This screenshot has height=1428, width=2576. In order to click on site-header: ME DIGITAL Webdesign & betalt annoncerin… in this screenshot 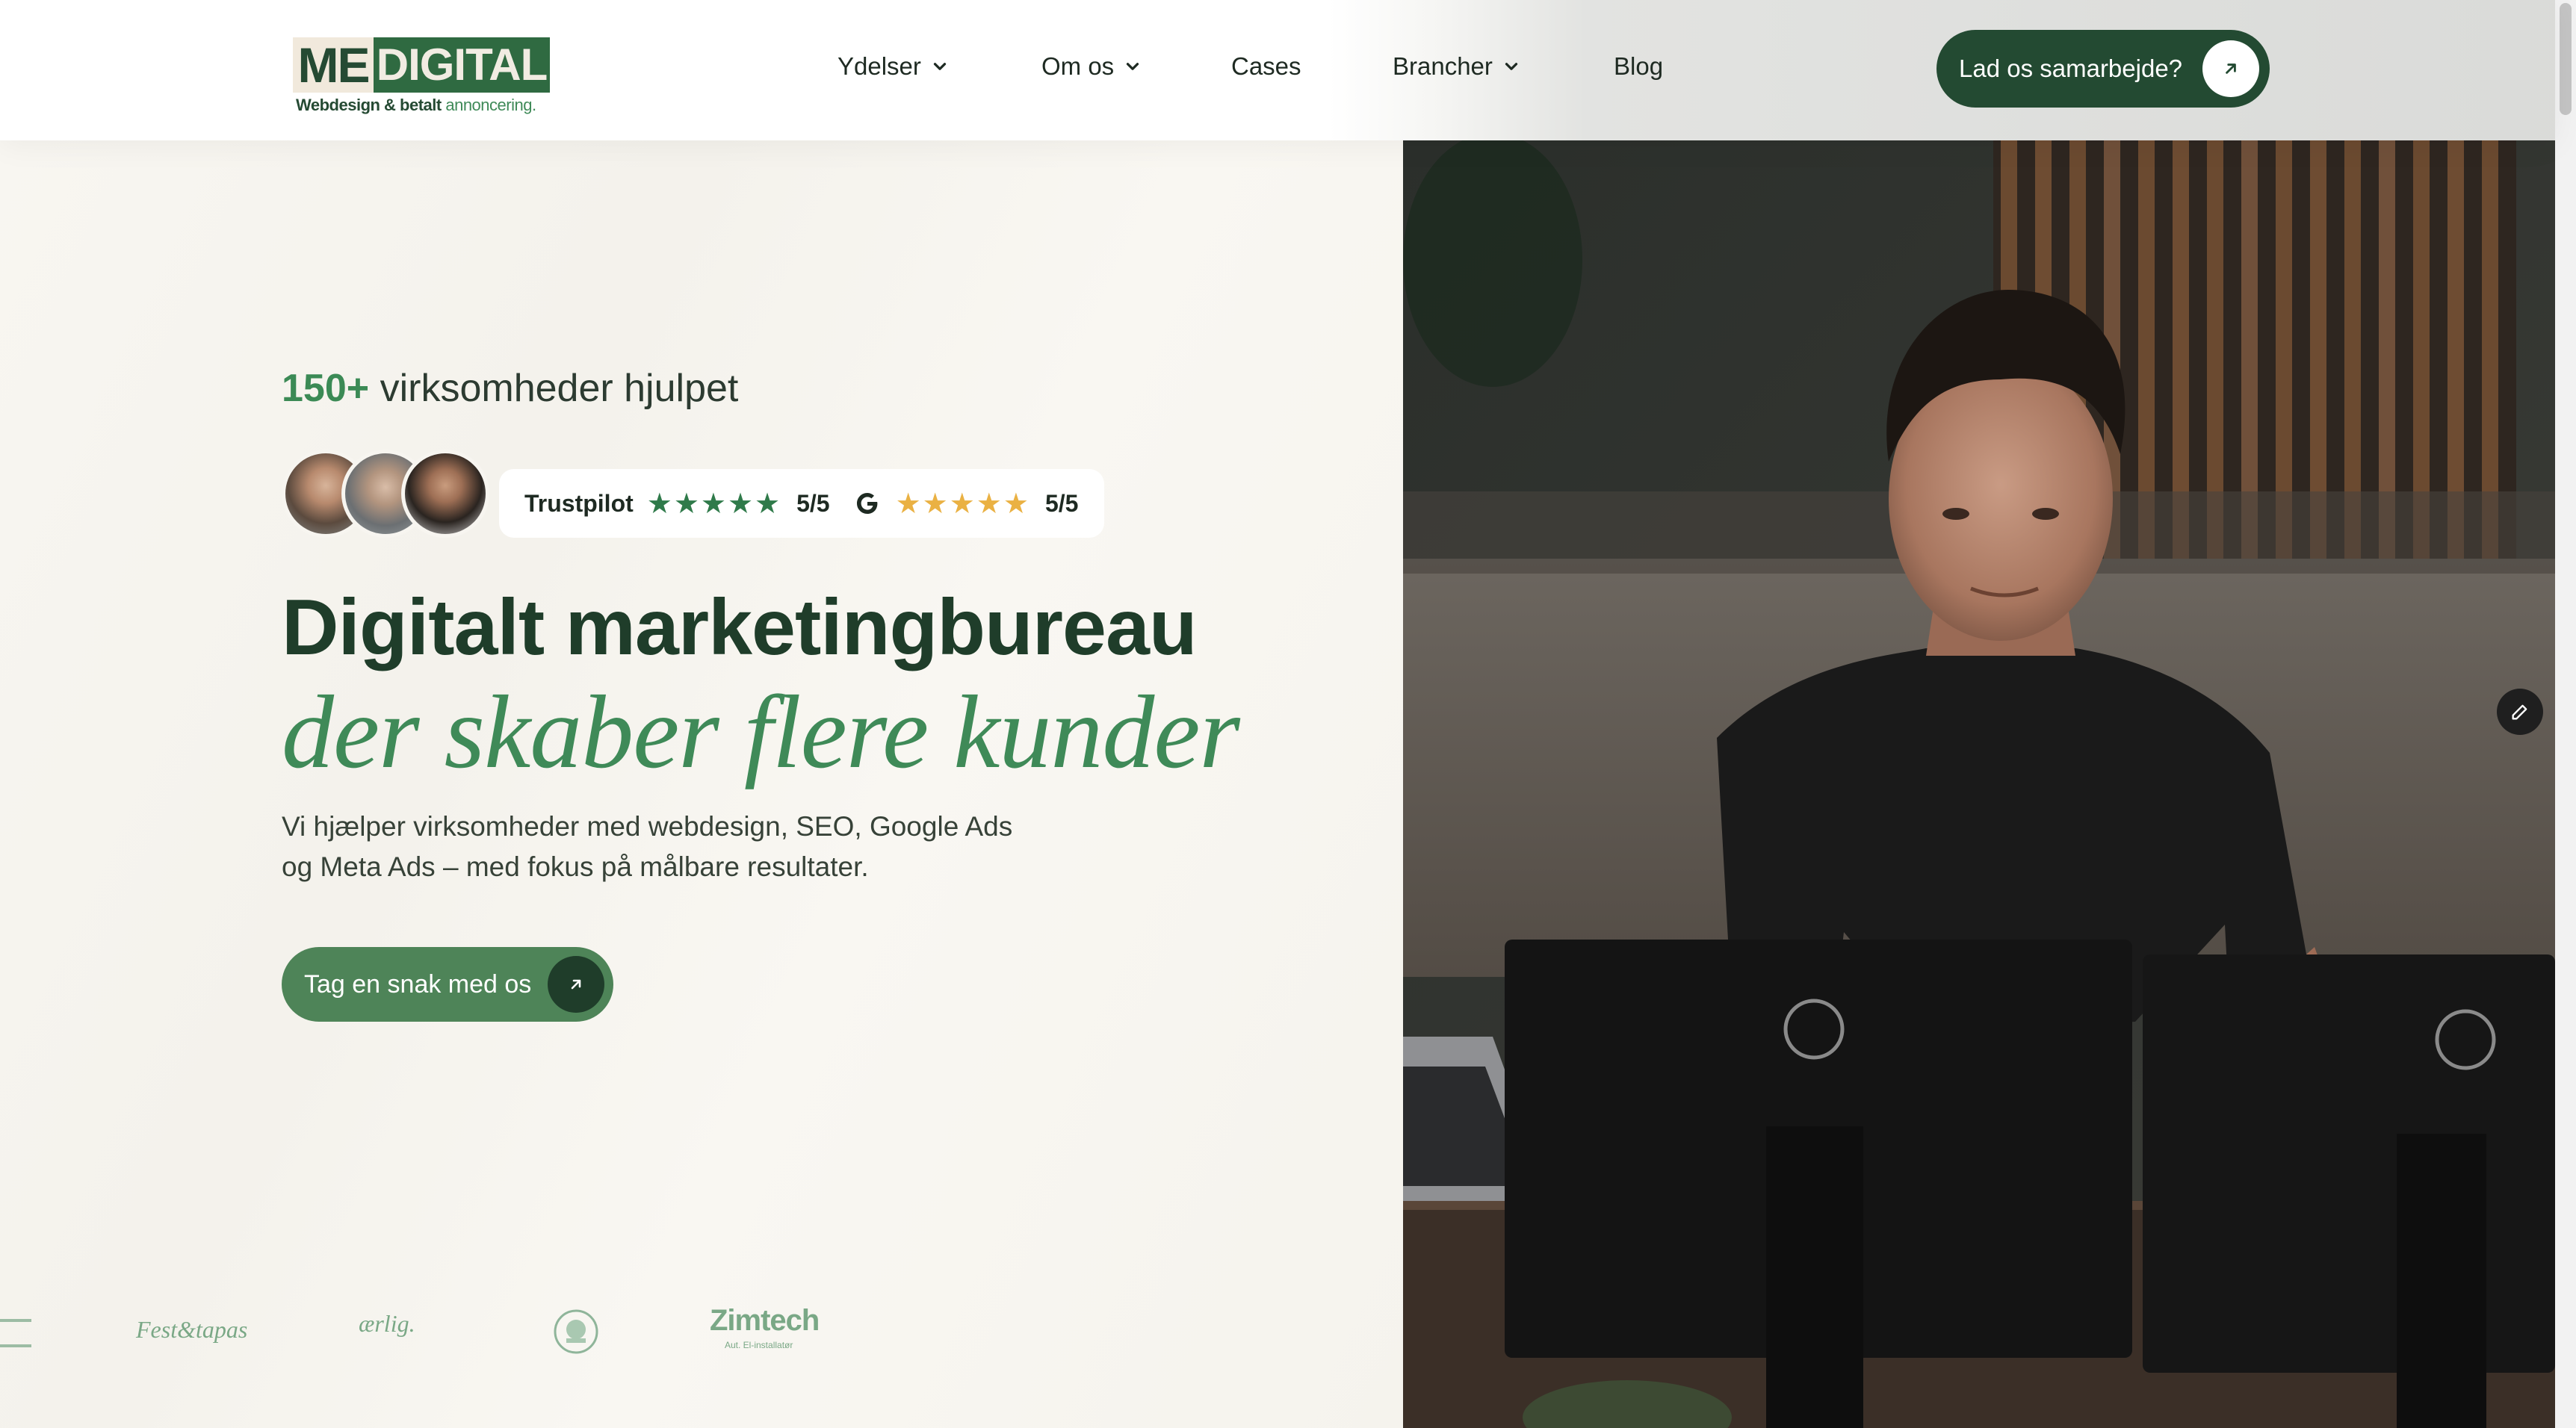, I will do `click(1277, 70)`.